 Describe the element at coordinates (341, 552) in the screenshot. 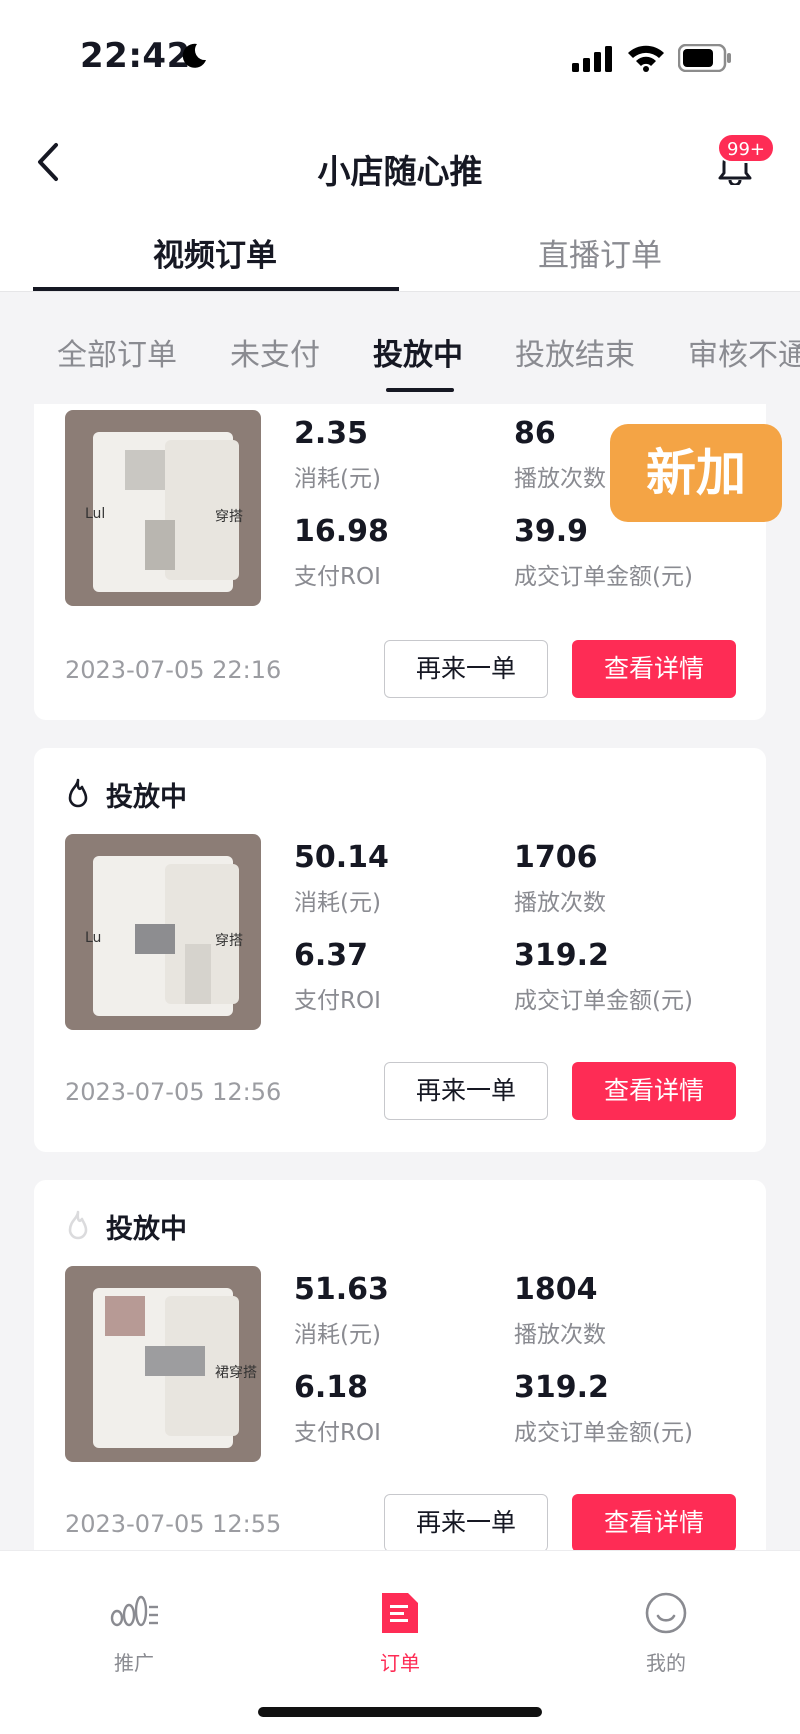

I see `metric-roi: 16.98 支付ROI` at that location.